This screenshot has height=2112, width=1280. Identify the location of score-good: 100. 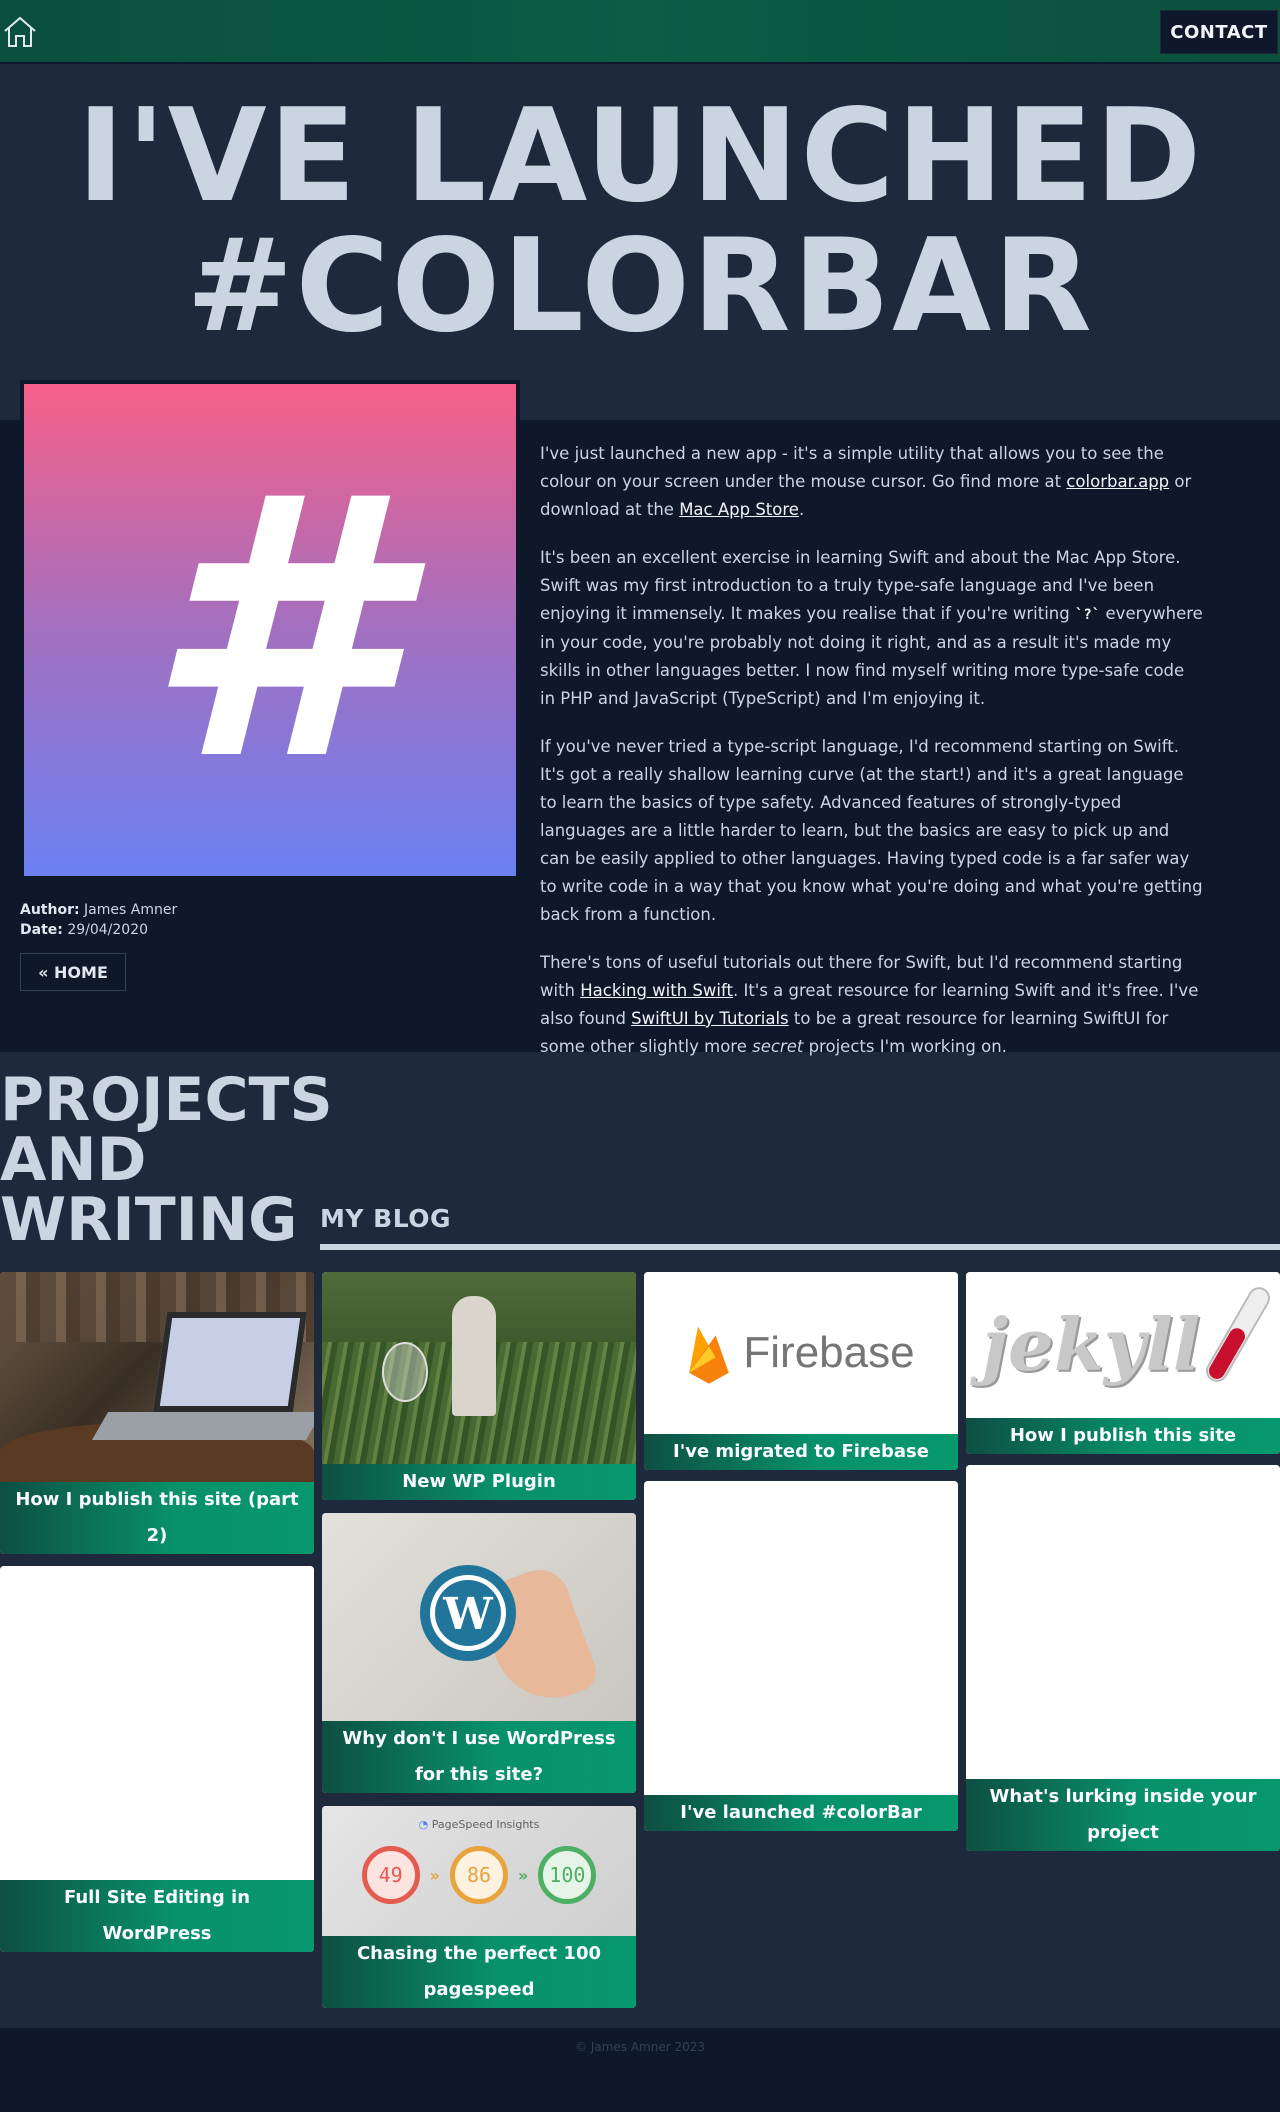
(567, 1875).